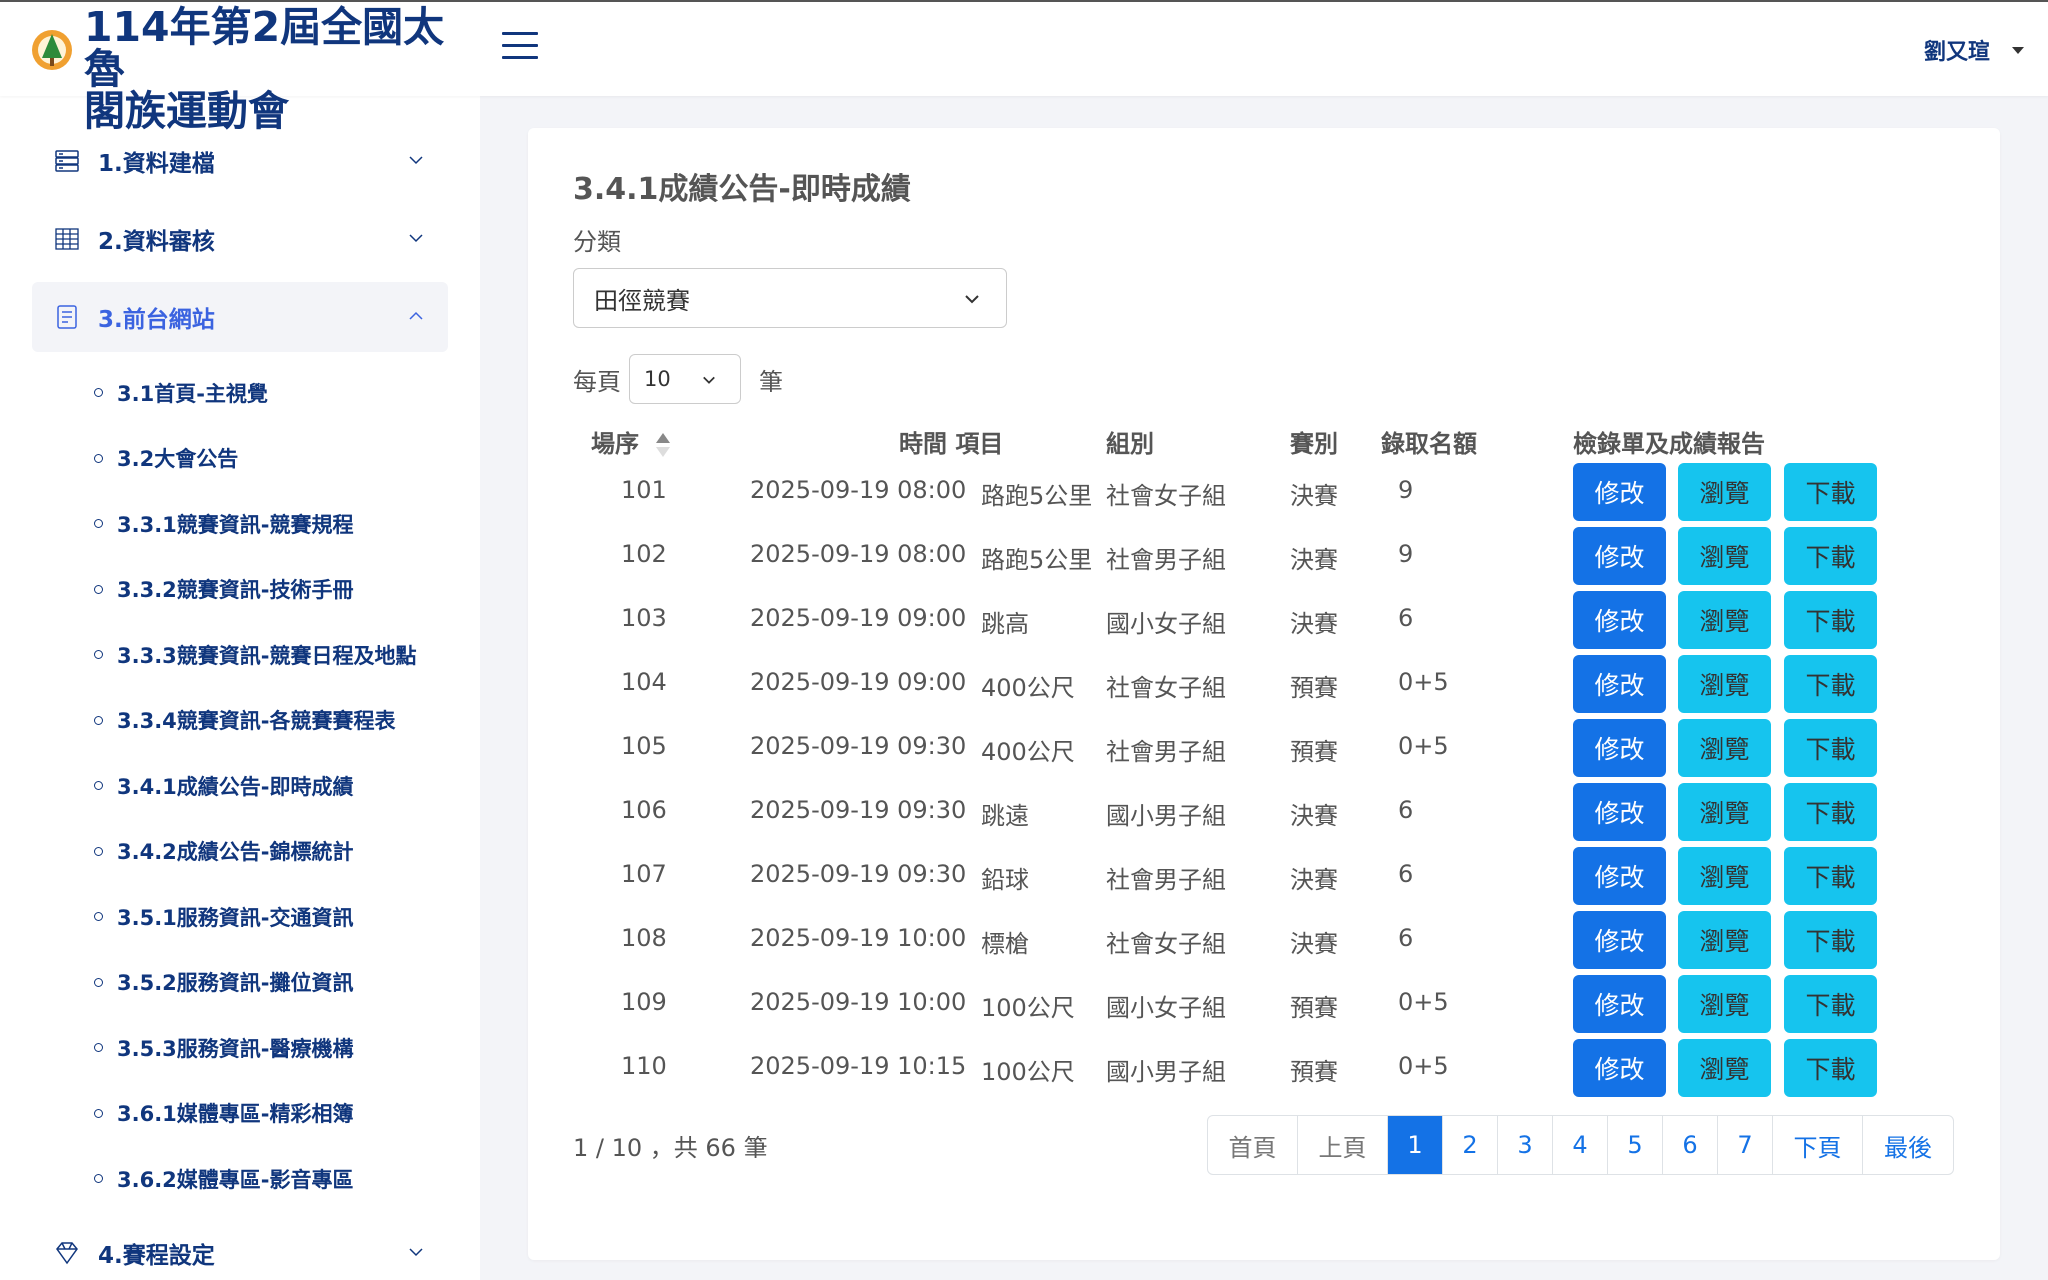  Describe the element at coordinates (1580, 1145) in the screenshot. I see `page-button: 4` at that location.